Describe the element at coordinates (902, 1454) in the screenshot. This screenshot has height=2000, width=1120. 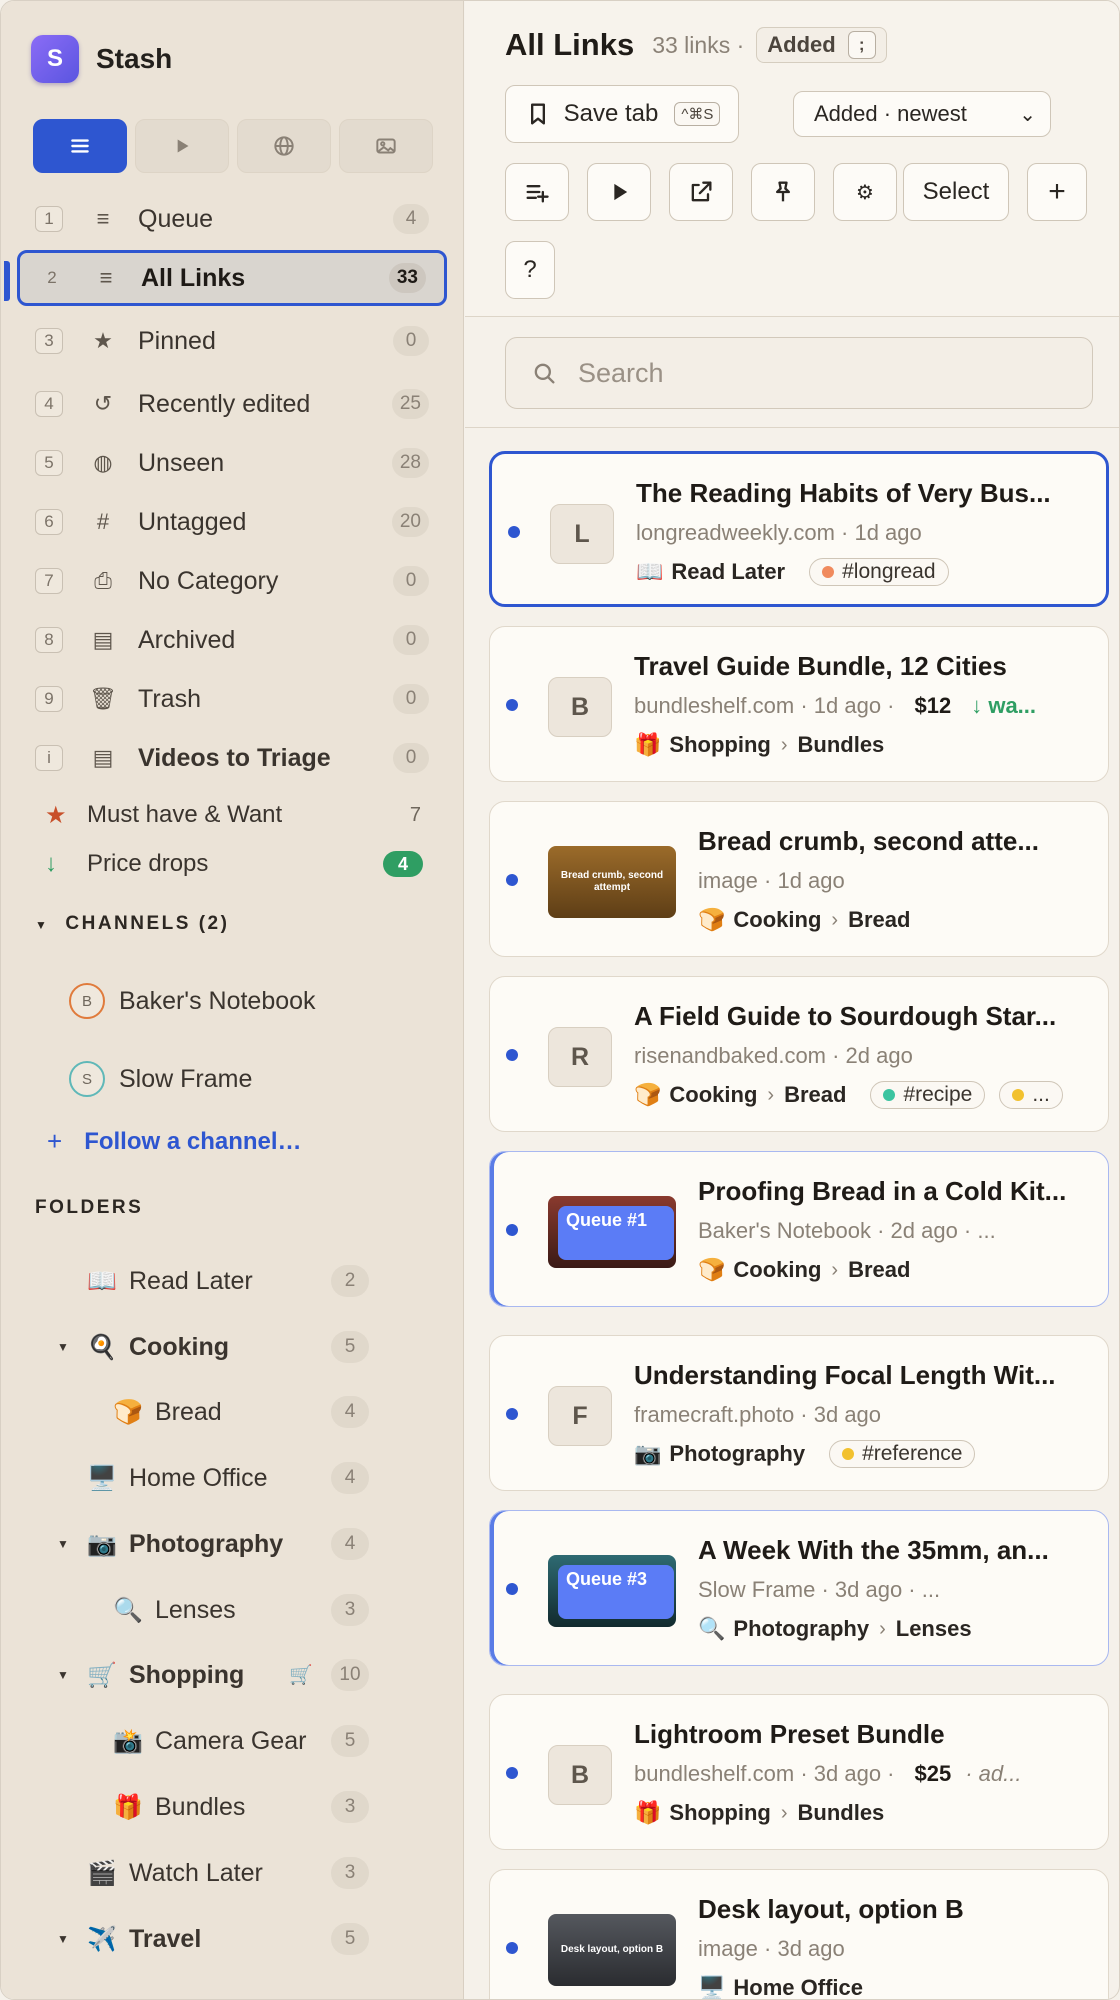
I see `tag-chip: #reference` at that location.